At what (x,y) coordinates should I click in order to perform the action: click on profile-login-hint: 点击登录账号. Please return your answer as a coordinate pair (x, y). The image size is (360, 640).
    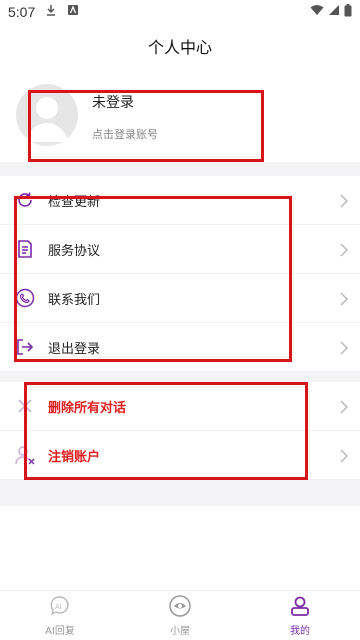
    Looking at the image, I should click on (125, 134).